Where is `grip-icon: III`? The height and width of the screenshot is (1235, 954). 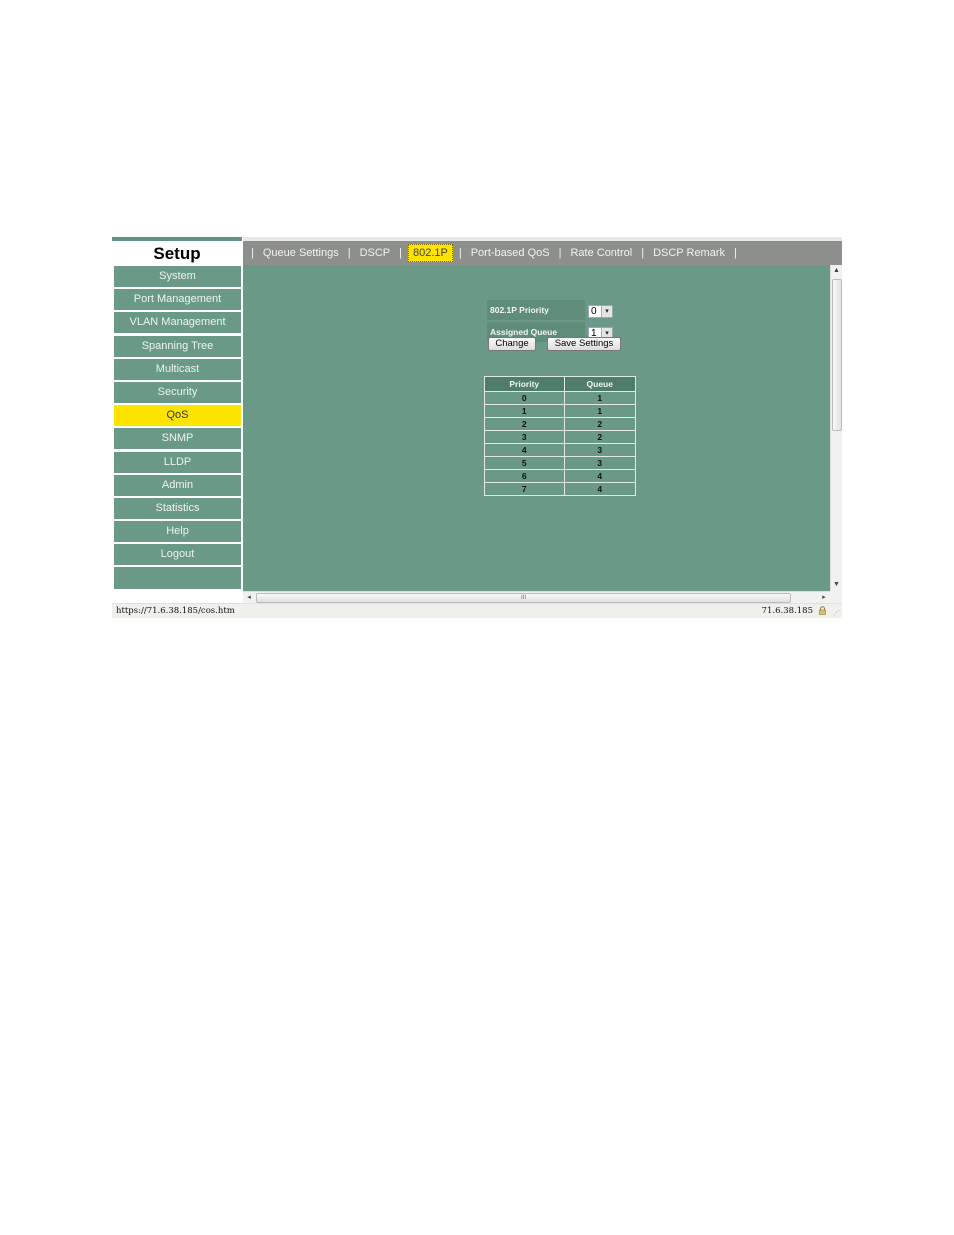 grip-icon: III is located at coordinates (523, 598).